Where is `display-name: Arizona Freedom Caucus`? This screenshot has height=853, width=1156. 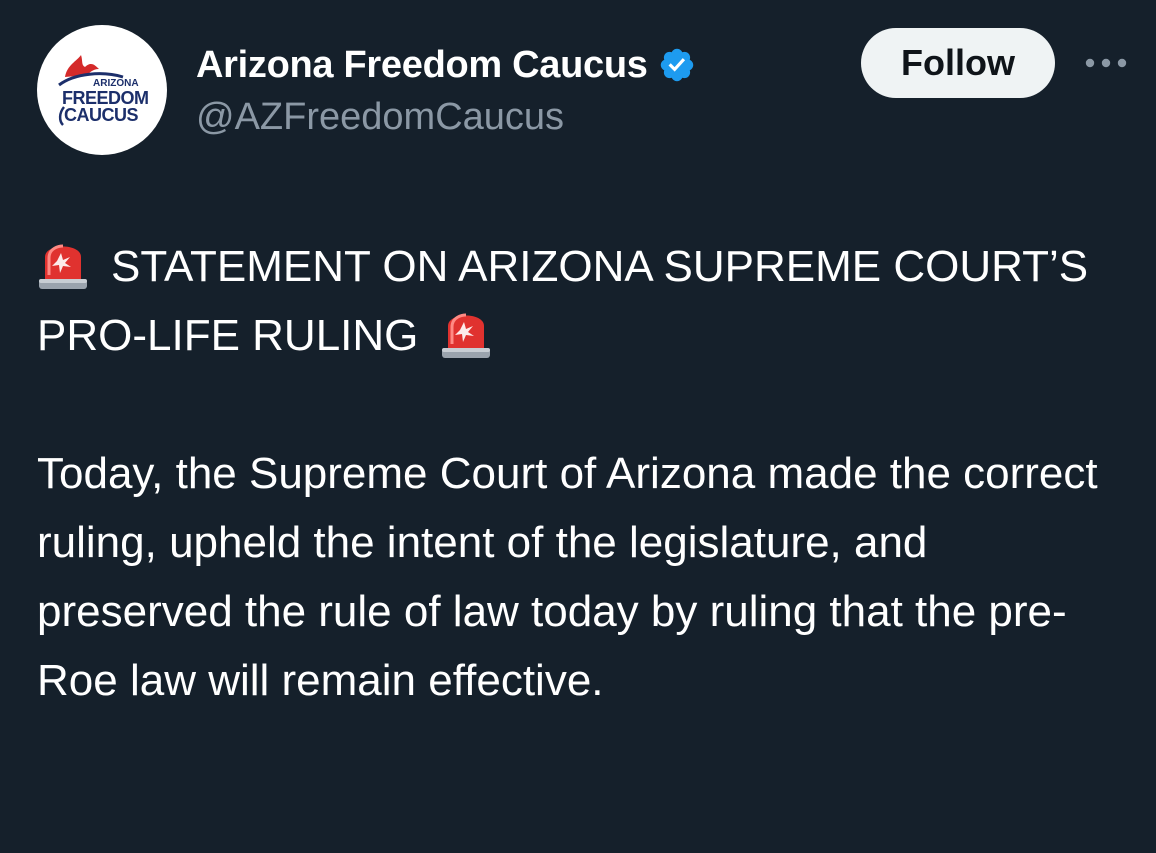
display-name: Arizona Freedom Caucus is located at coordinates (422, 65).